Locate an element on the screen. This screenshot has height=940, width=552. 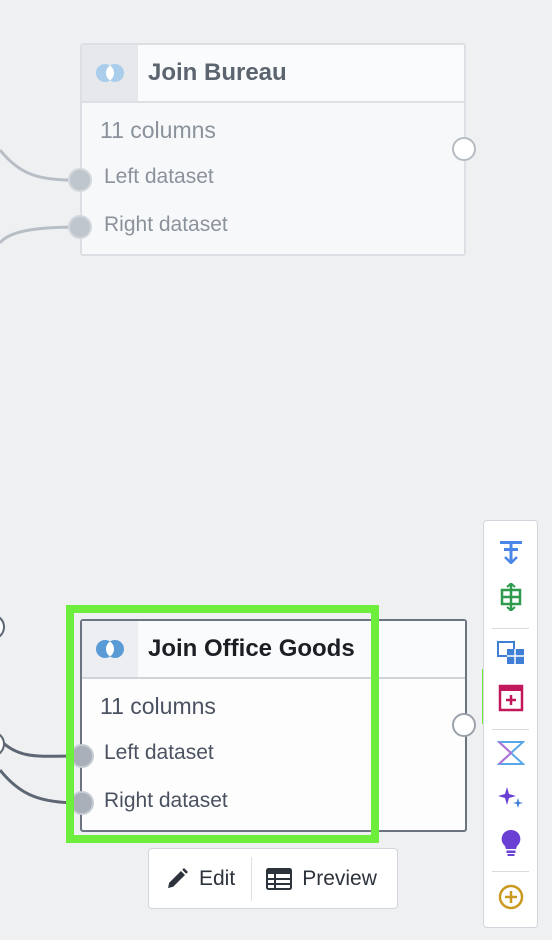
transform-icon is located at coordinates (510, 753).